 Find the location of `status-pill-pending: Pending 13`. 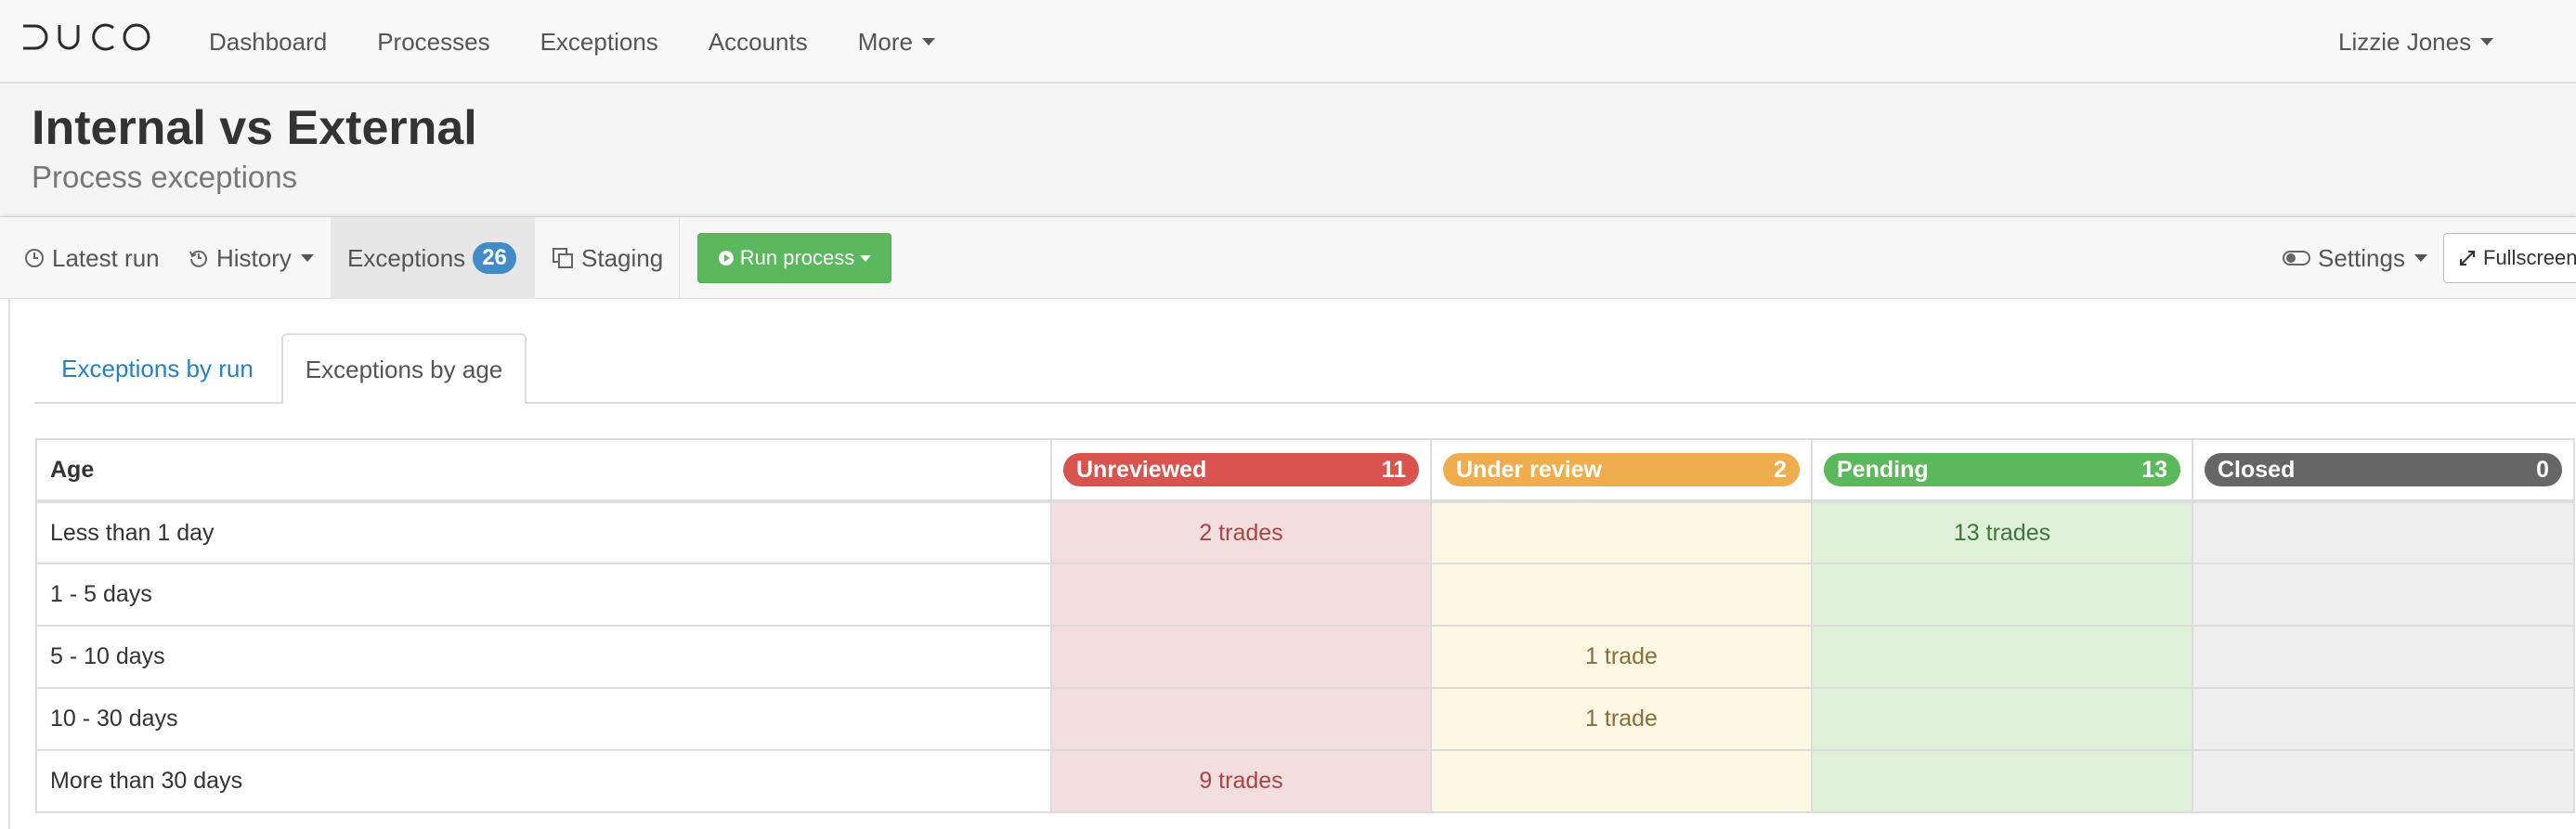

status-pill-pending: Pending 13 is located at coordinates (2002, 469).